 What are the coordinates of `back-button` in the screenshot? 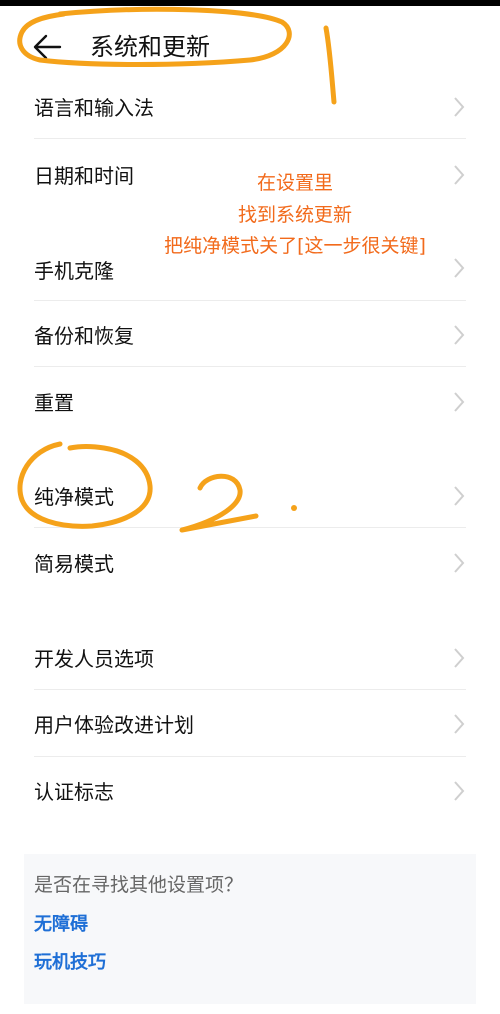 It's located at (50, 47).